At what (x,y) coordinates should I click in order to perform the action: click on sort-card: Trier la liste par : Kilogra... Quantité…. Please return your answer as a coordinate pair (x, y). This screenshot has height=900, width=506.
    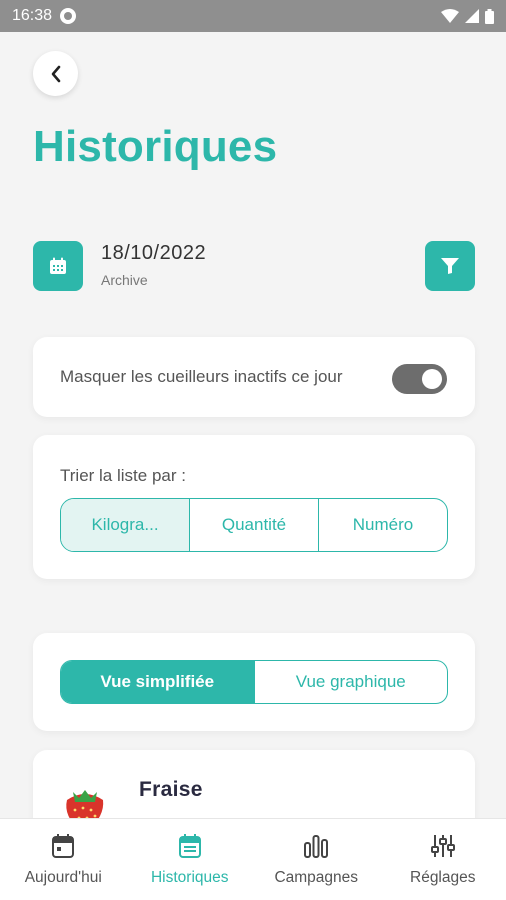
    Looking at the image, I should click on (254, 507).